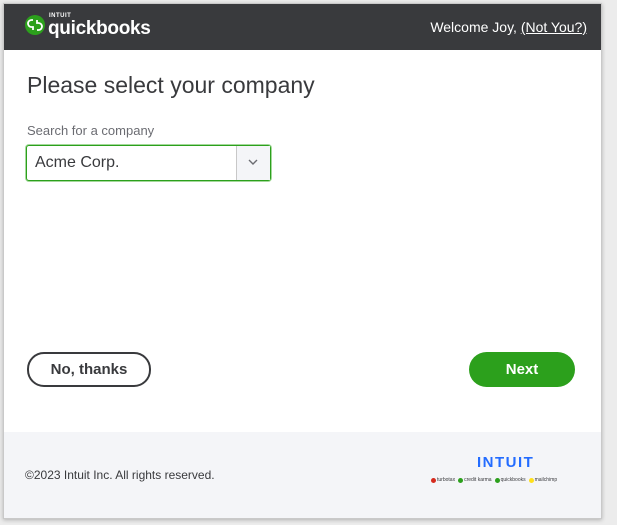 The width and height of the screenshot is (617, 525). I want to click on chevron-down-icon, so click(253, 162).